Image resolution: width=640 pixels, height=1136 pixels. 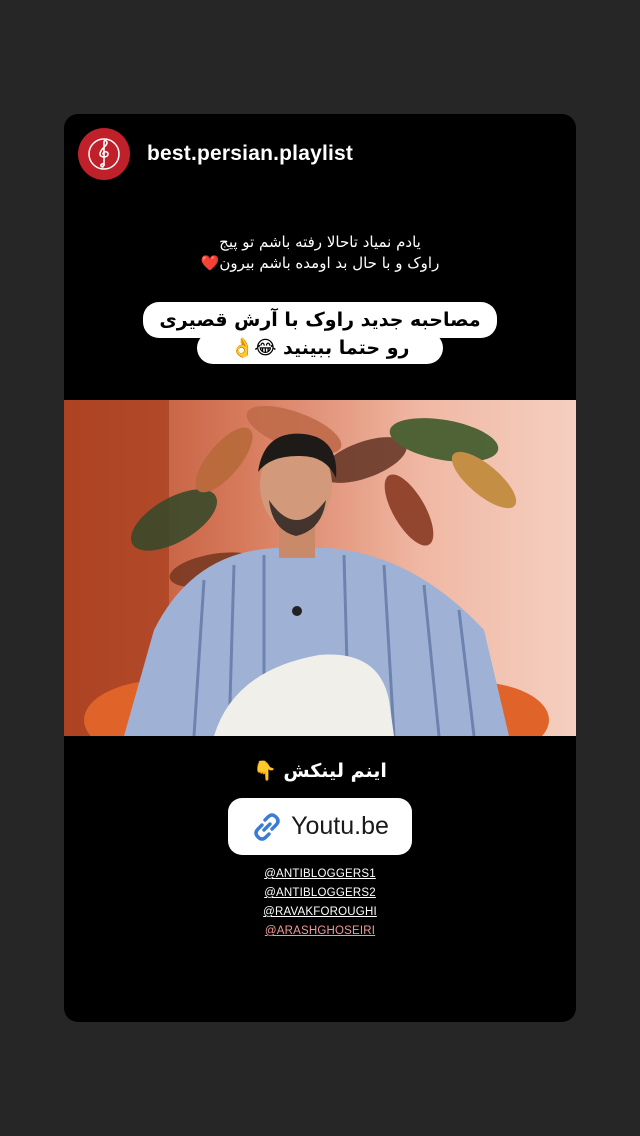 What do you see at coordinates (320, 348) in the screenshot?
I see `headline-line-2: رو حتما ببینید 😂👌` at bounding box center [320, 348].